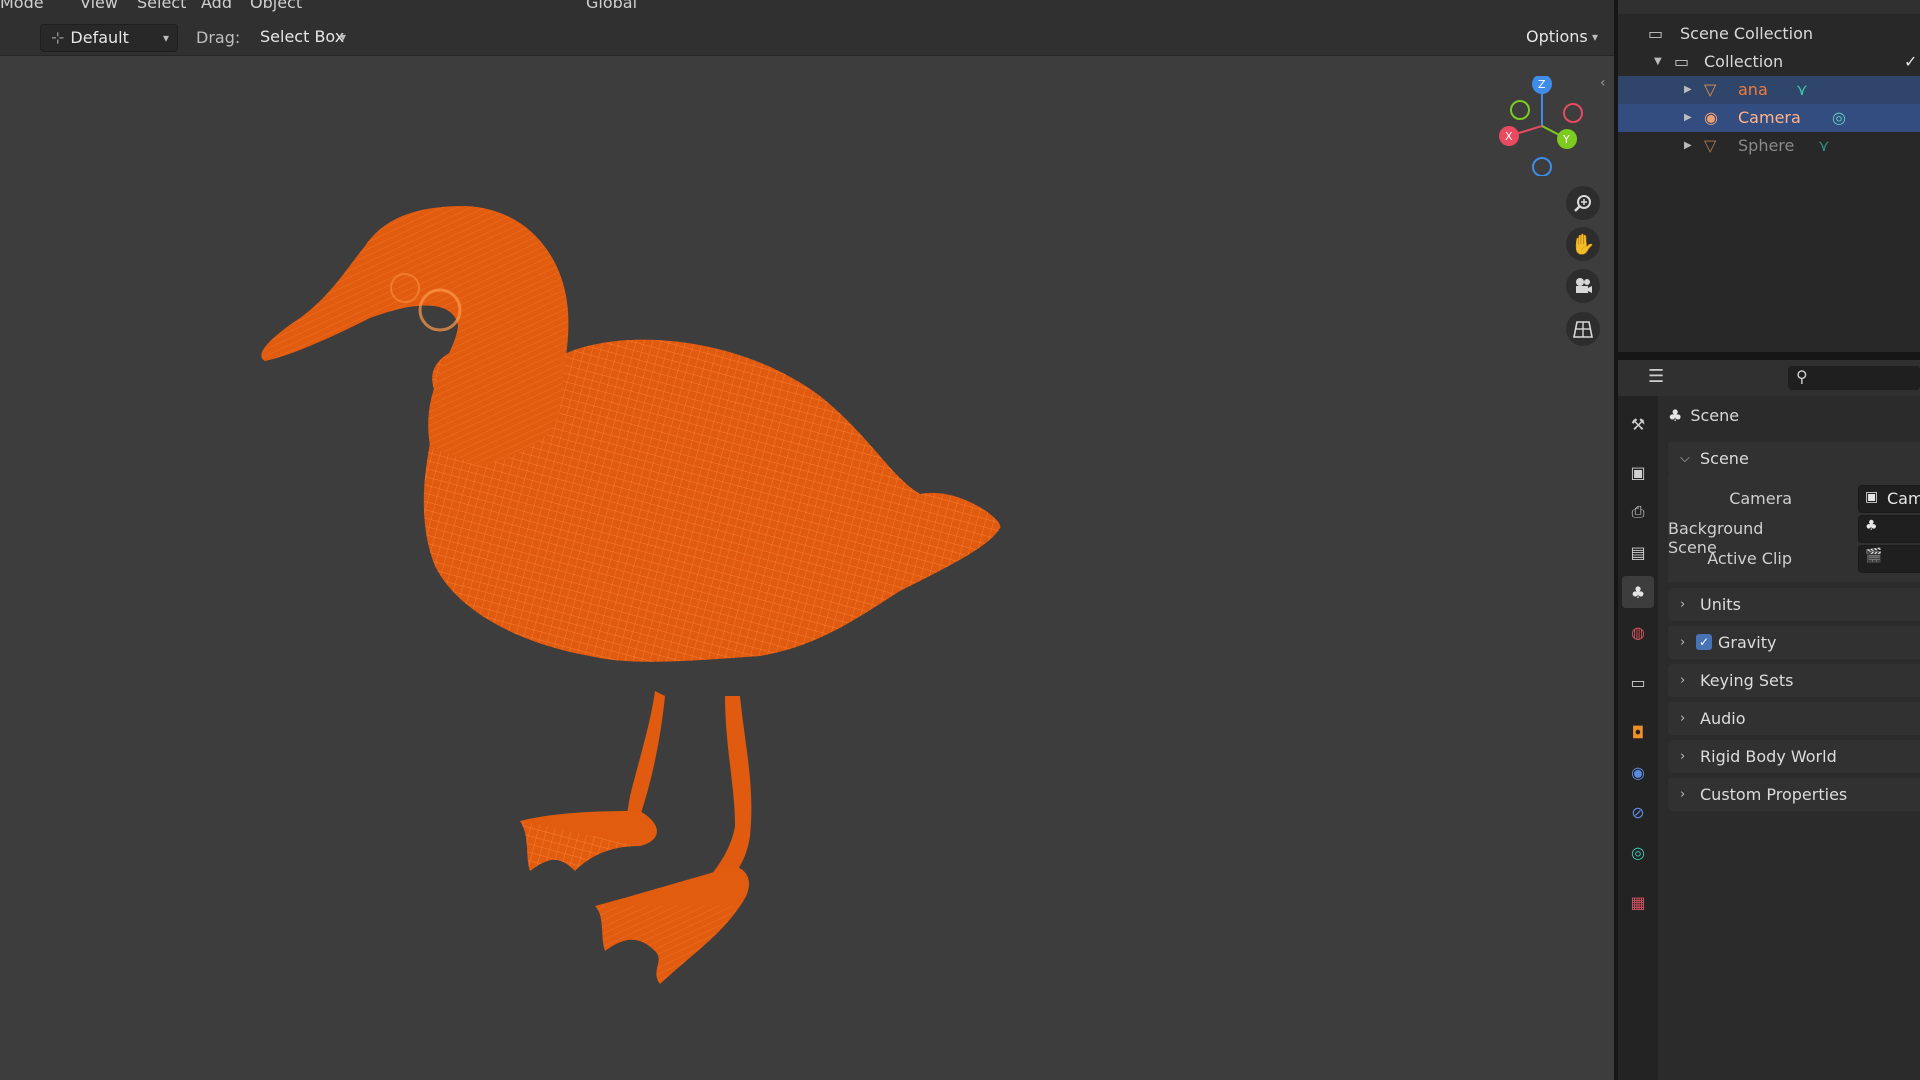 The height and width of the screenshot is (1080, 1920). I want to click on camera-field-label: Camera, so click(1760, 498).